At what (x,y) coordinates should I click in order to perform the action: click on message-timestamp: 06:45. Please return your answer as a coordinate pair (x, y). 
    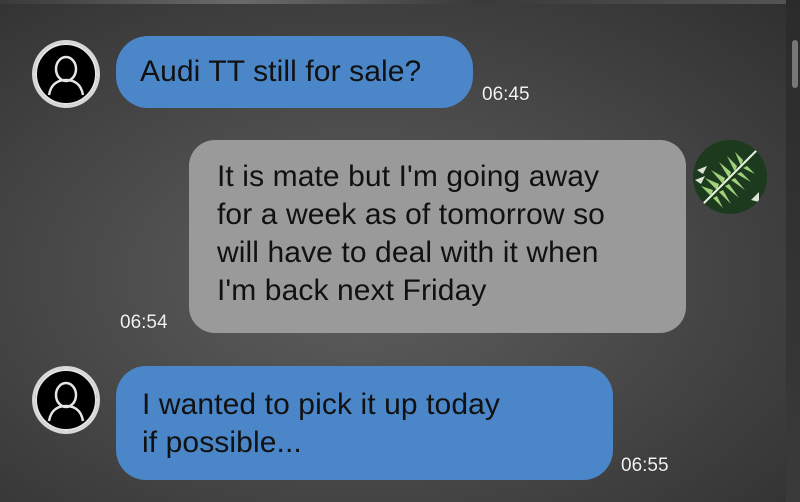
    Looking at the image, I should click on (506, 94).